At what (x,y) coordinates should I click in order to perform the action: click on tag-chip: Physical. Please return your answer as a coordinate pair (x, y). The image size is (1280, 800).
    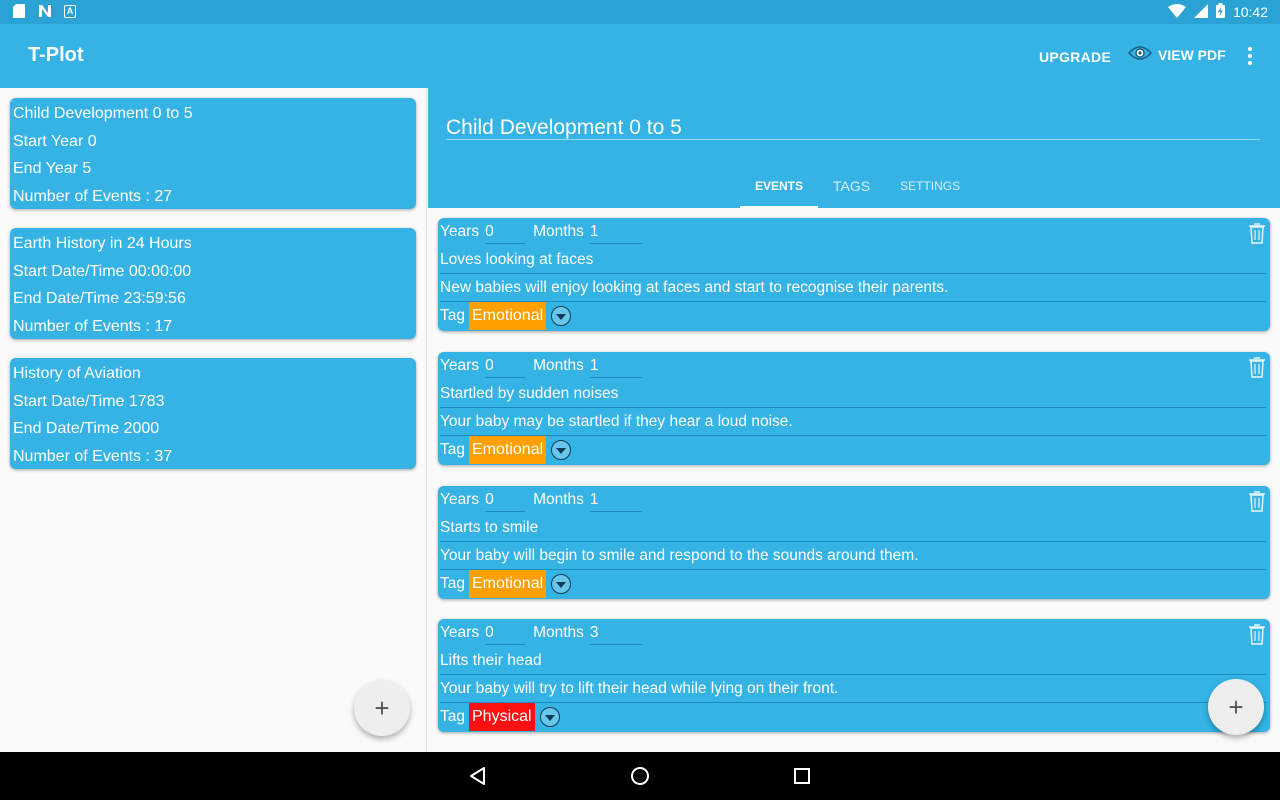
    Looking at the image, I should click on (502, 717).